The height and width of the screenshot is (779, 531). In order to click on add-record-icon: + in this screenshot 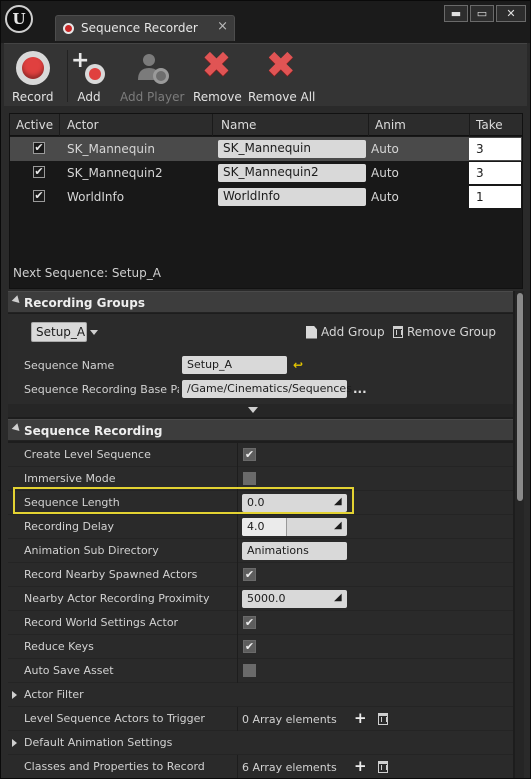, I will do `click(89, 68)`.